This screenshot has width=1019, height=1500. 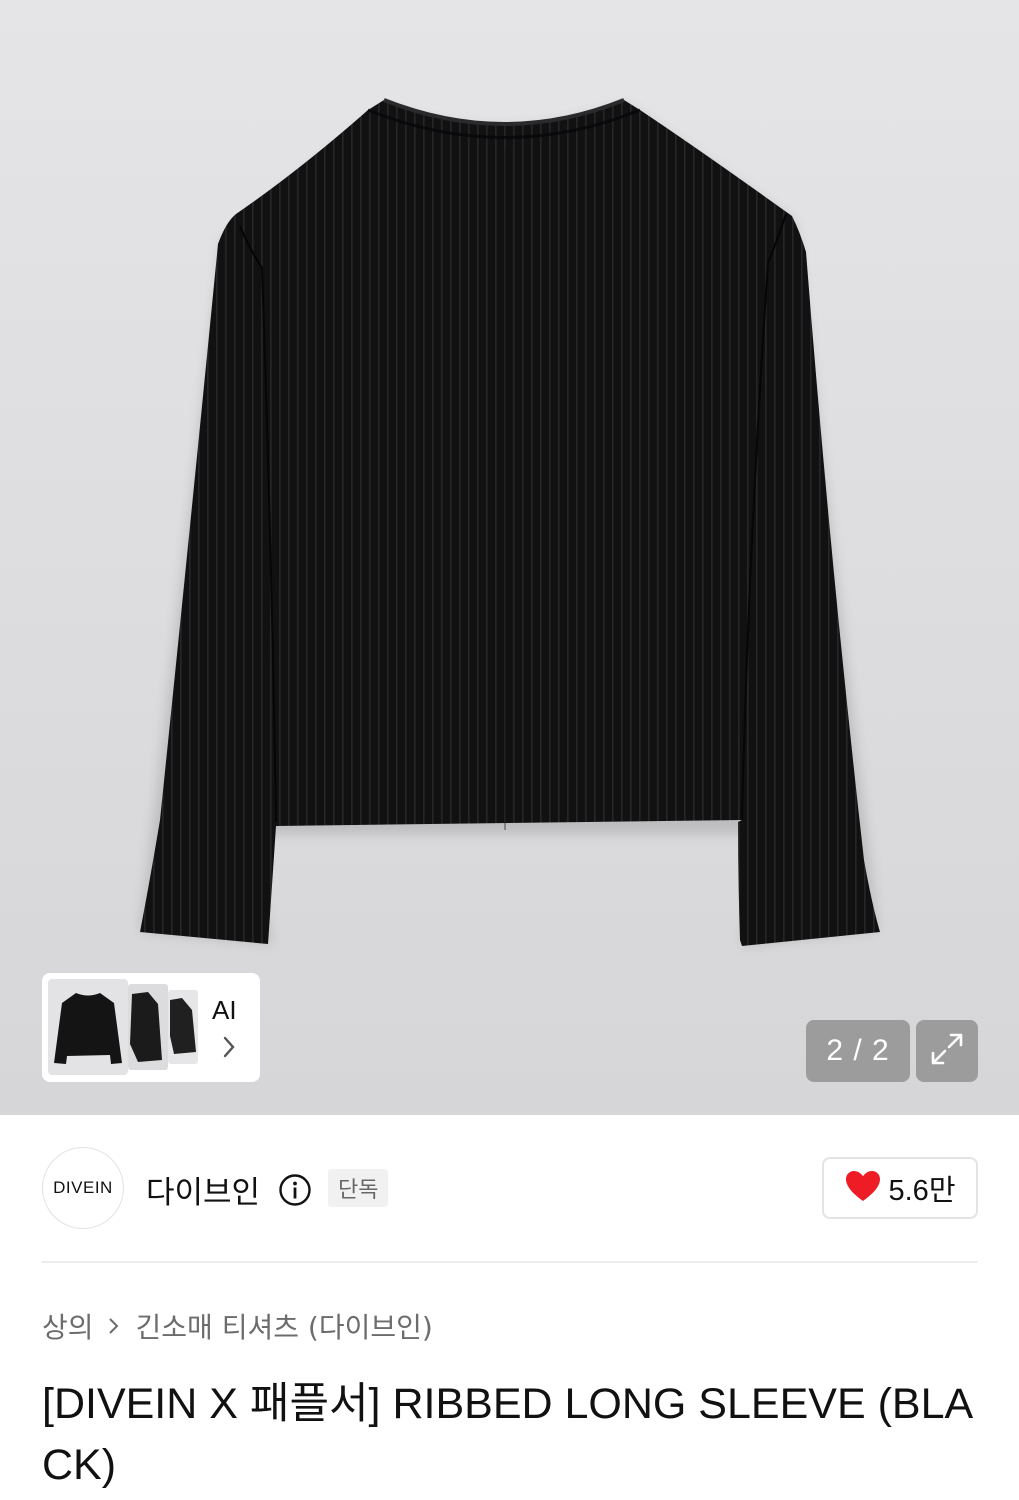 What do you see at coordinates (863, 1188) in the screenshot?
I see `heart-icon` at bounding box center [863, 1188].